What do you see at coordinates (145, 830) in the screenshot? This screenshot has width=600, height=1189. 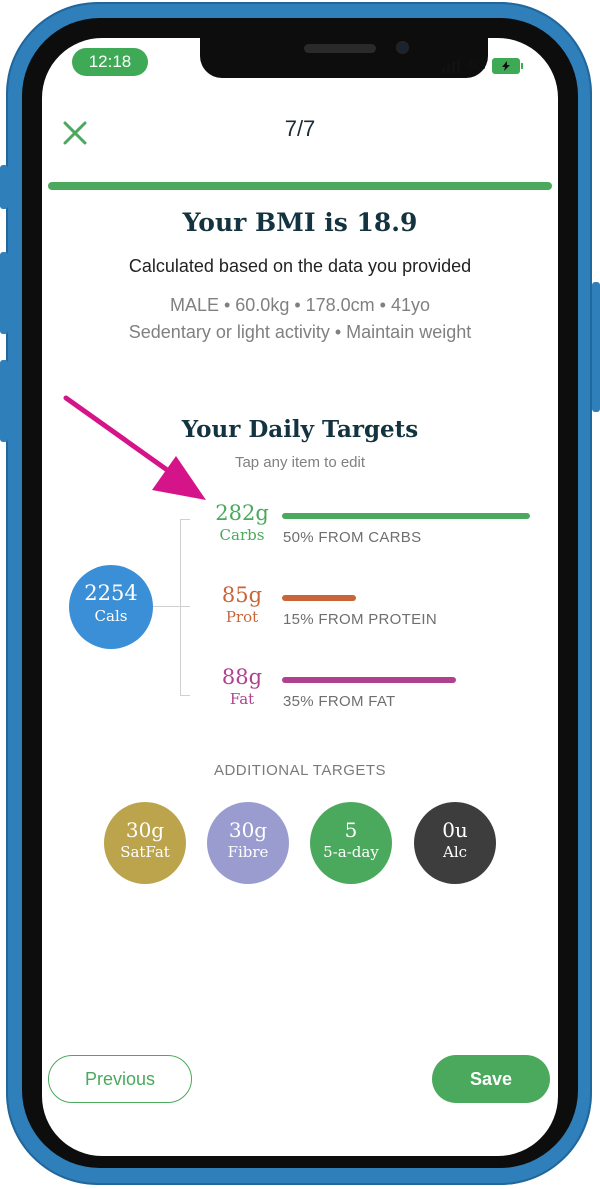 I see `satfat-value: 30g` at bounding box center [145, 830].